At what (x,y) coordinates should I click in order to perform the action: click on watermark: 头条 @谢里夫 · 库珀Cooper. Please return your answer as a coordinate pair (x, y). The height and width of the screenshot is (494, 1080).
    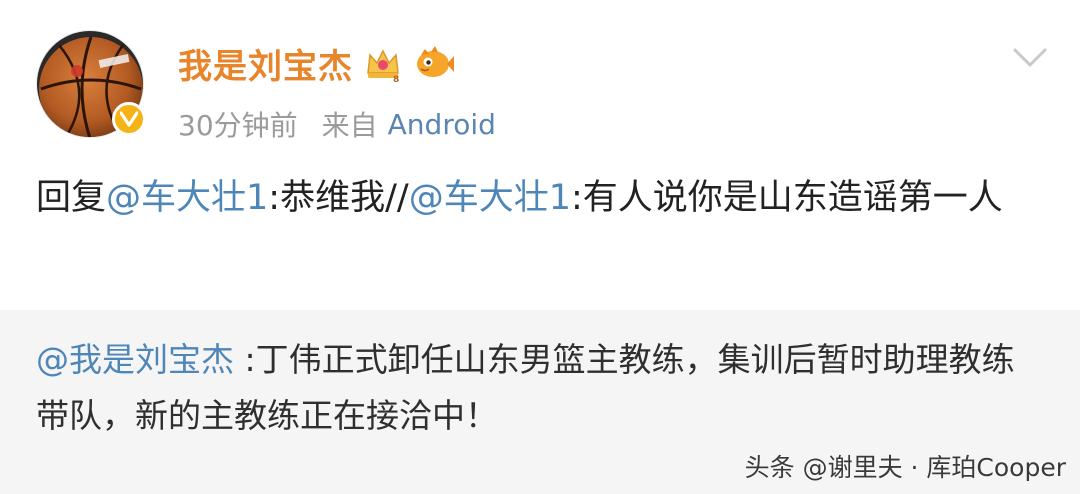
    Looking at the image, I should click on (905, 467).